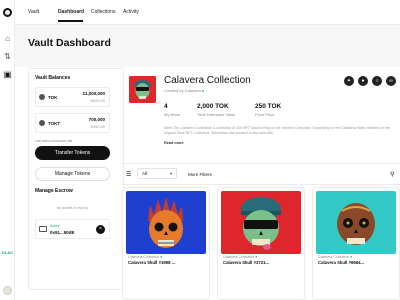 The image size is (400, 300). What do you see at coordinates (131, 12) in the screenshot?
I see `tab-activity: Activity` at bounding box center [131, 12].